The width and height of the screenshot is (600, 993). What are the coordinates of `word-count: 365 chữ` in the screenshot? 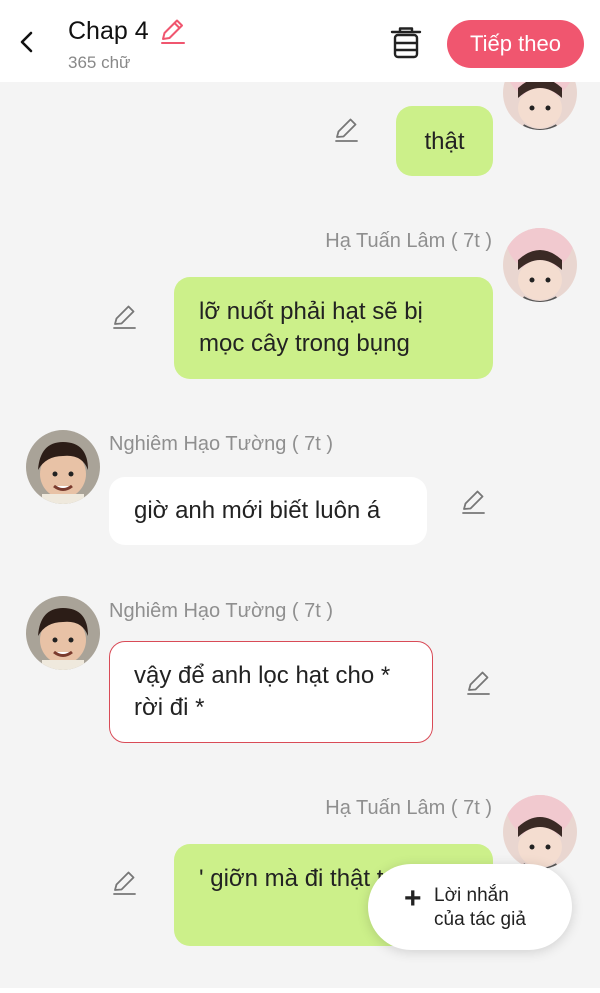 It's located at (99, 62).